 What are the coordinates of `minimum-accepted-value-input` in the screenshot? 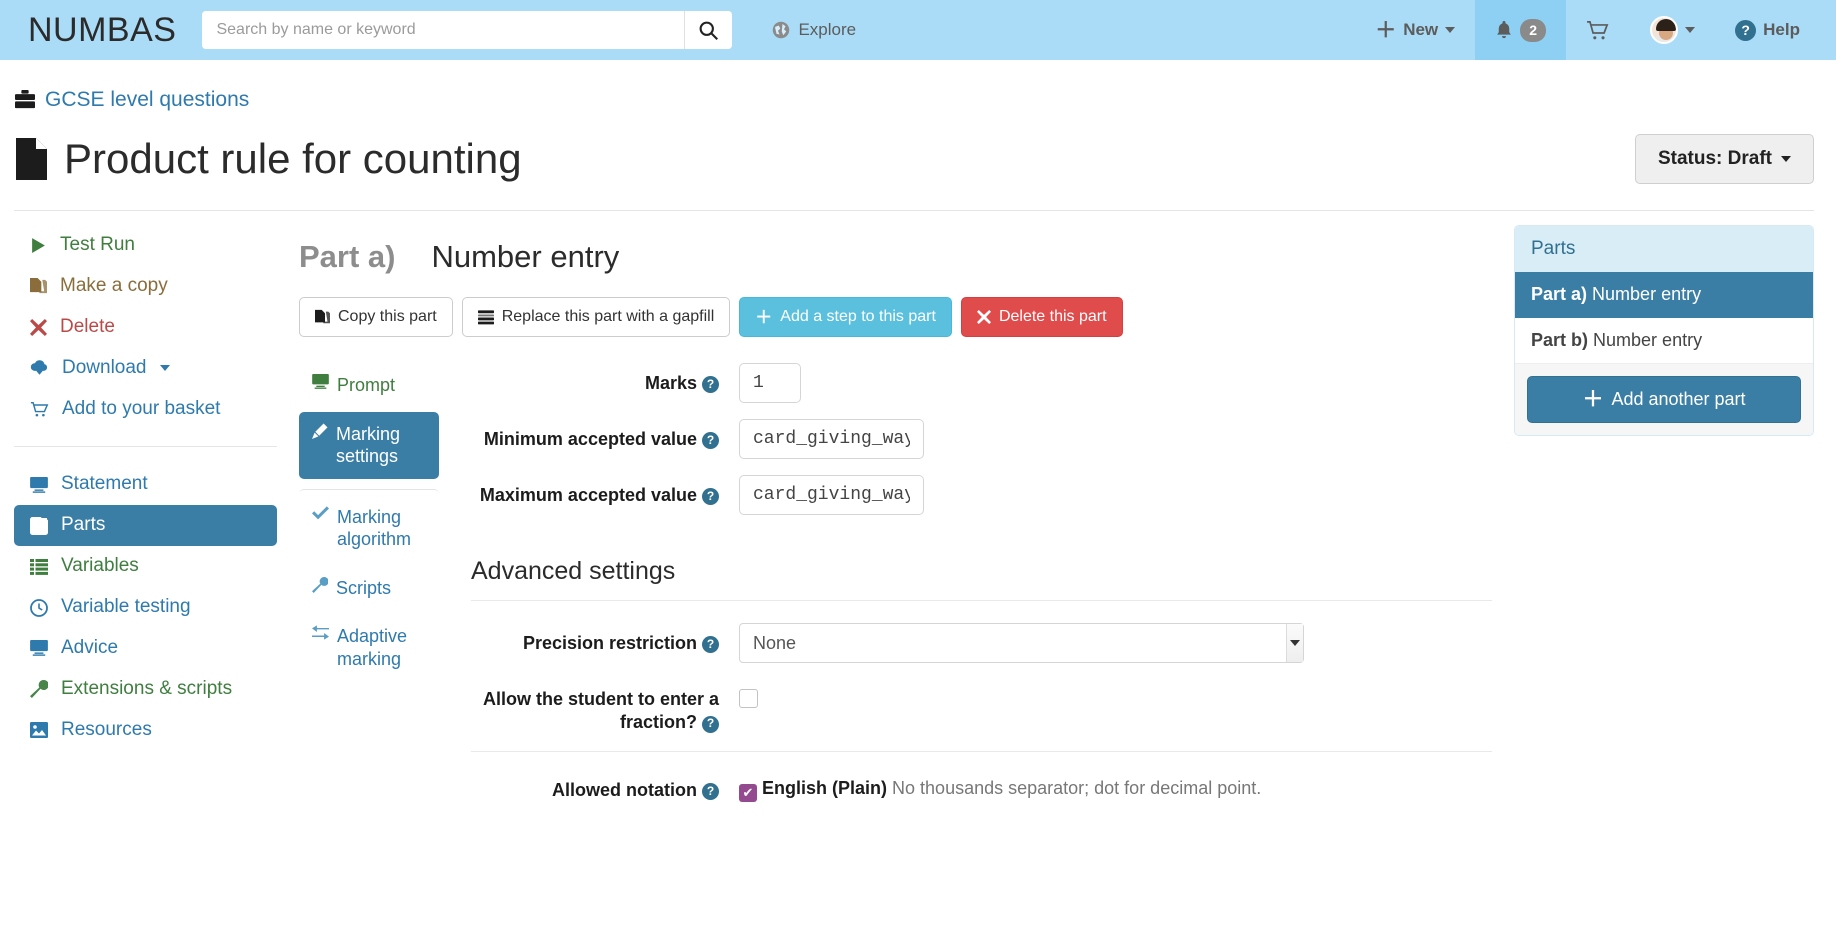 It's located at (831, 439).